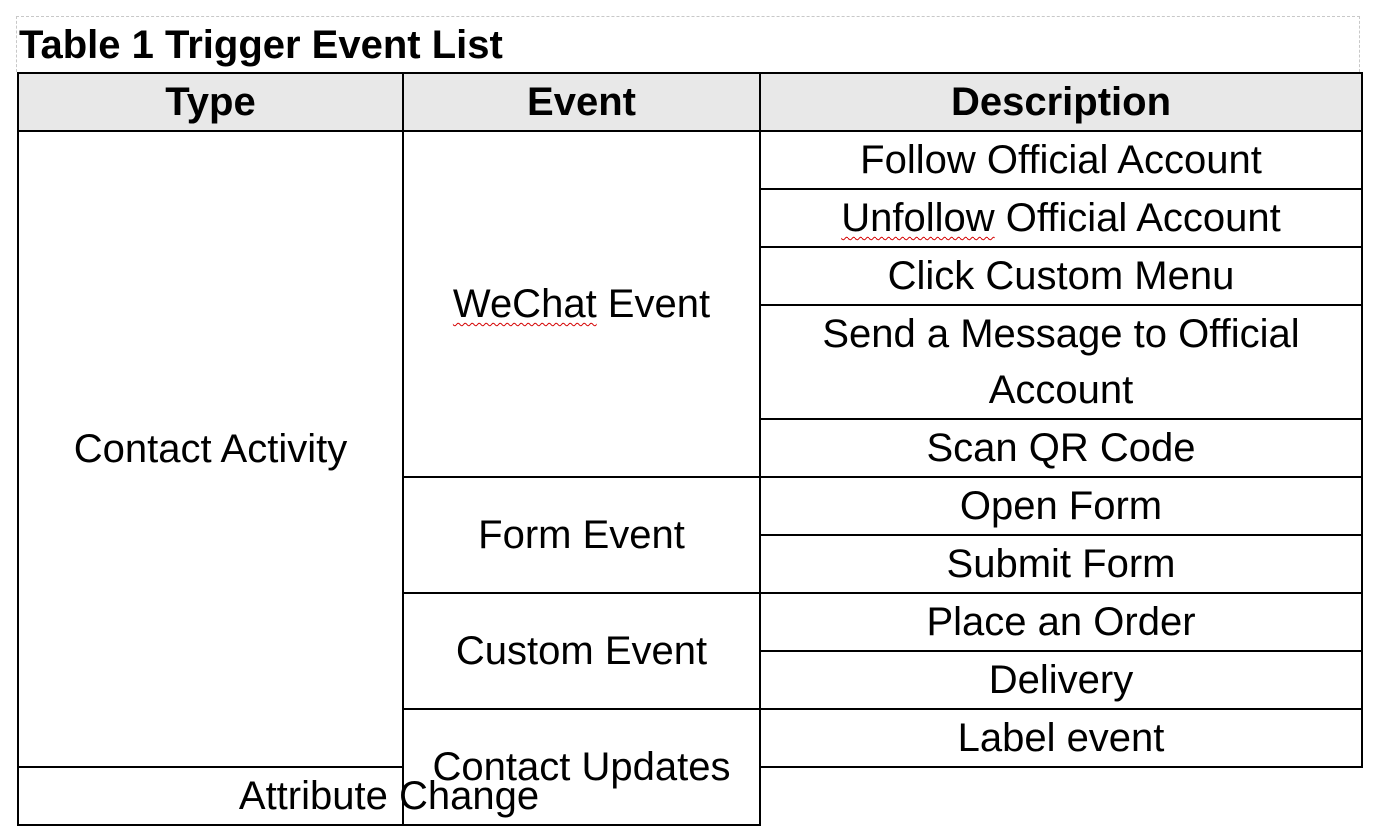 This screenshot has height=838, width=1380. What do you see at coordinates (1061, 448) in the screenshot?
I see `desc-scan-qr-code: Scan QR Code` at bounding box center [1061, 448].